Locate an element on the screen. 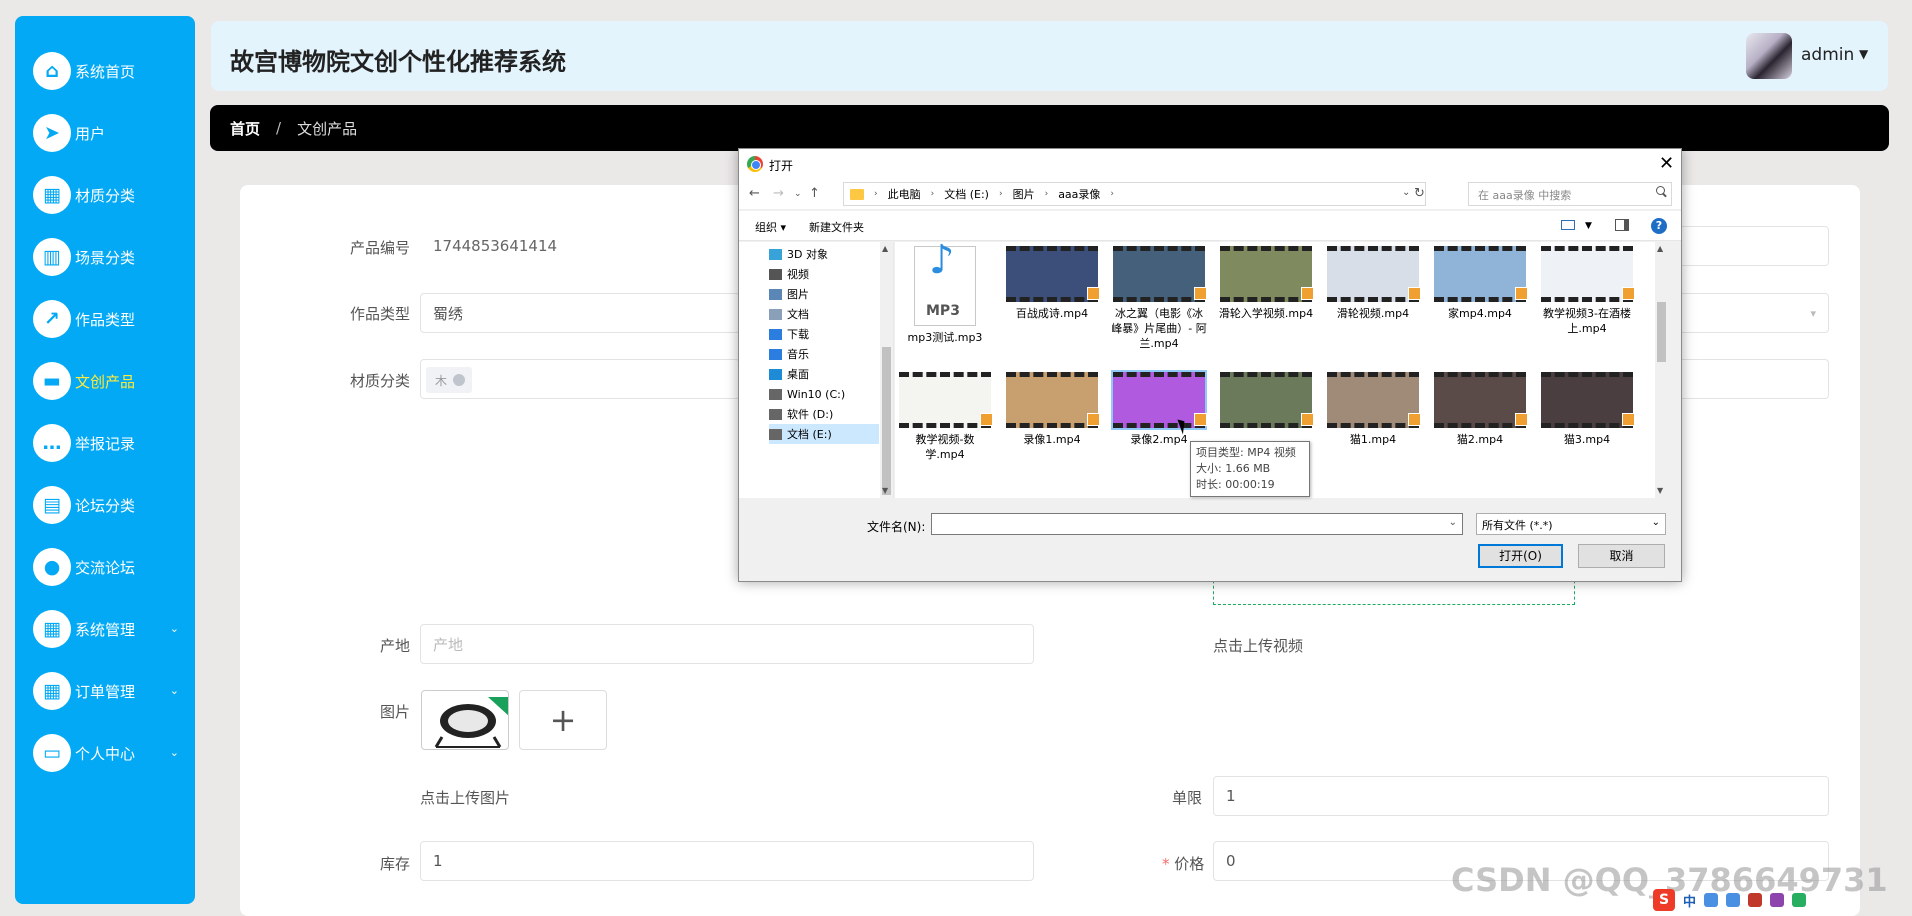 Image resolution: width=1912 pixels, height=916 pixels. keyboard-icon is located at coordinates (1755, 900).